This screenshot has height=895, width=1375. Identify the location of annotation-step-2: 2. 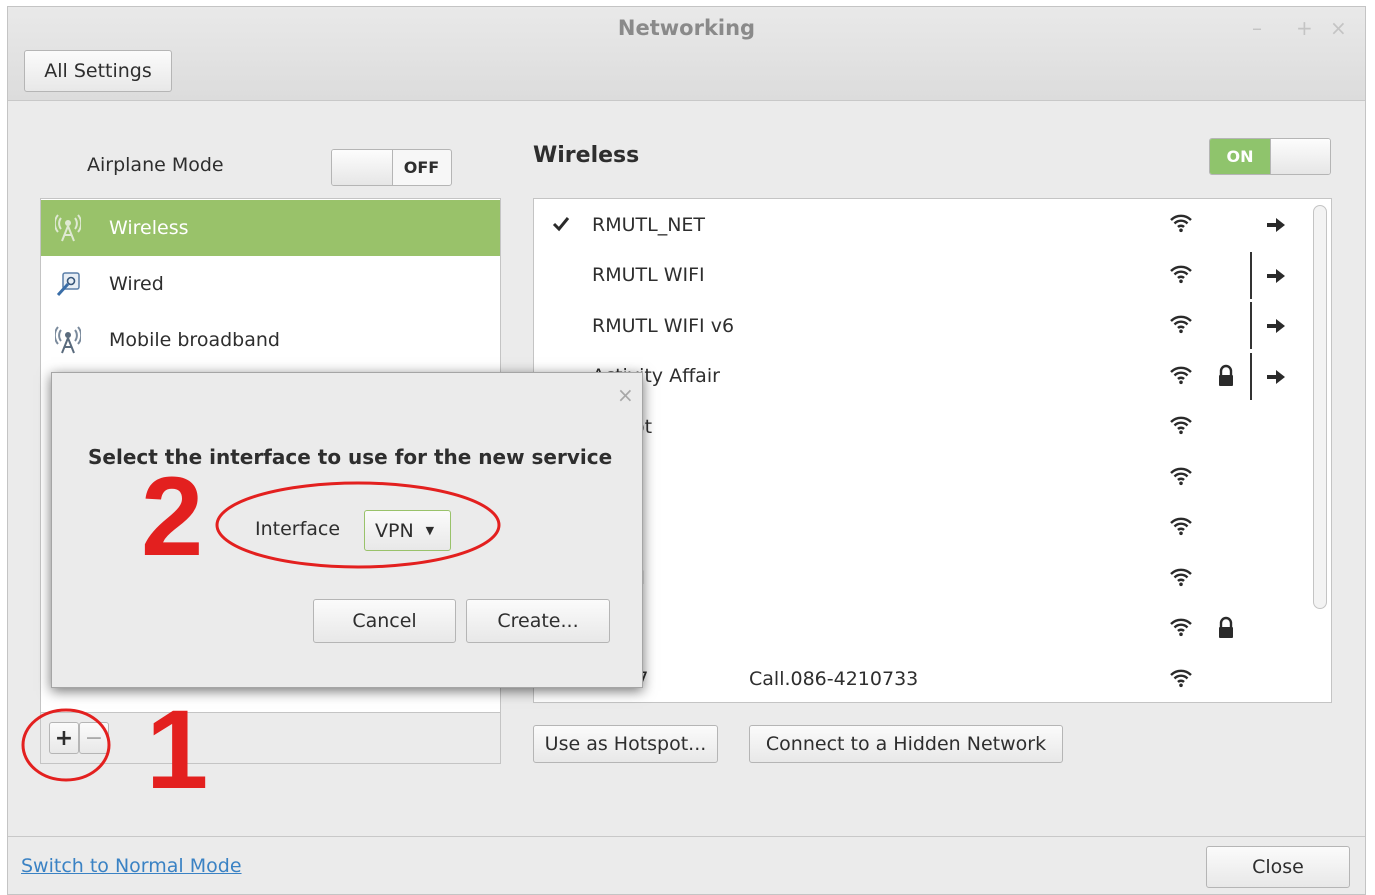
(172, 516).